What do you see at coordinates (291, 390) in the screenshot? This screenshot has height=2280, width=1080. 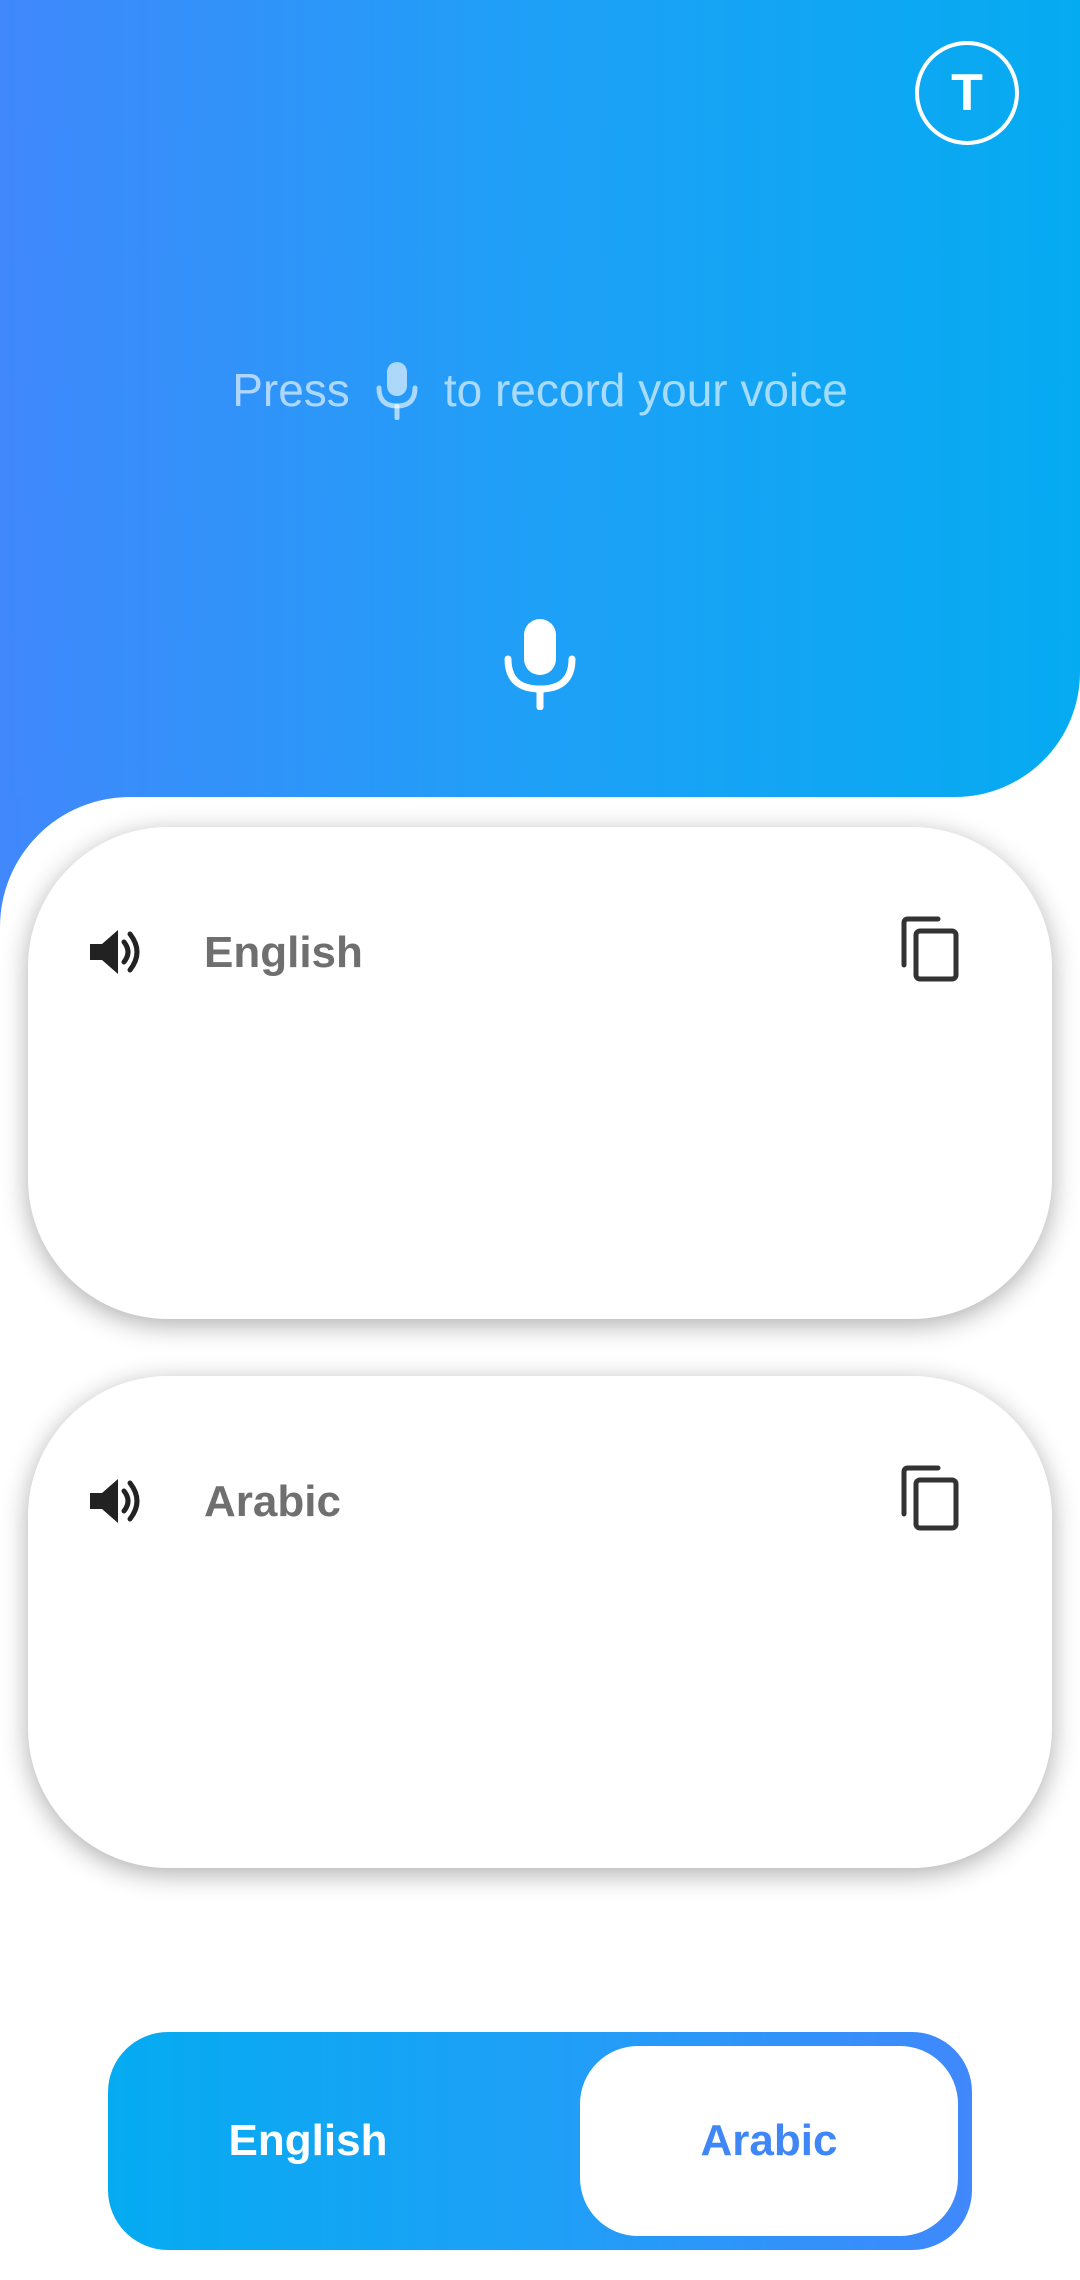 I see `hint-text-before: Press` at bounding box center [291, 390].